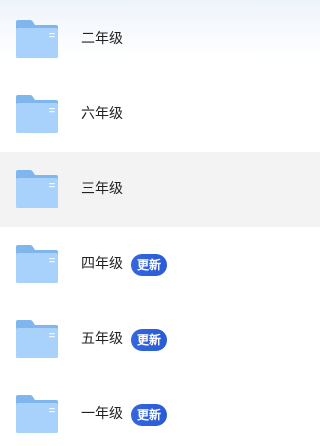  Describe the element at coordinates (102, 114) in the screenshot. I see `folder-name: 六年级` at that location.